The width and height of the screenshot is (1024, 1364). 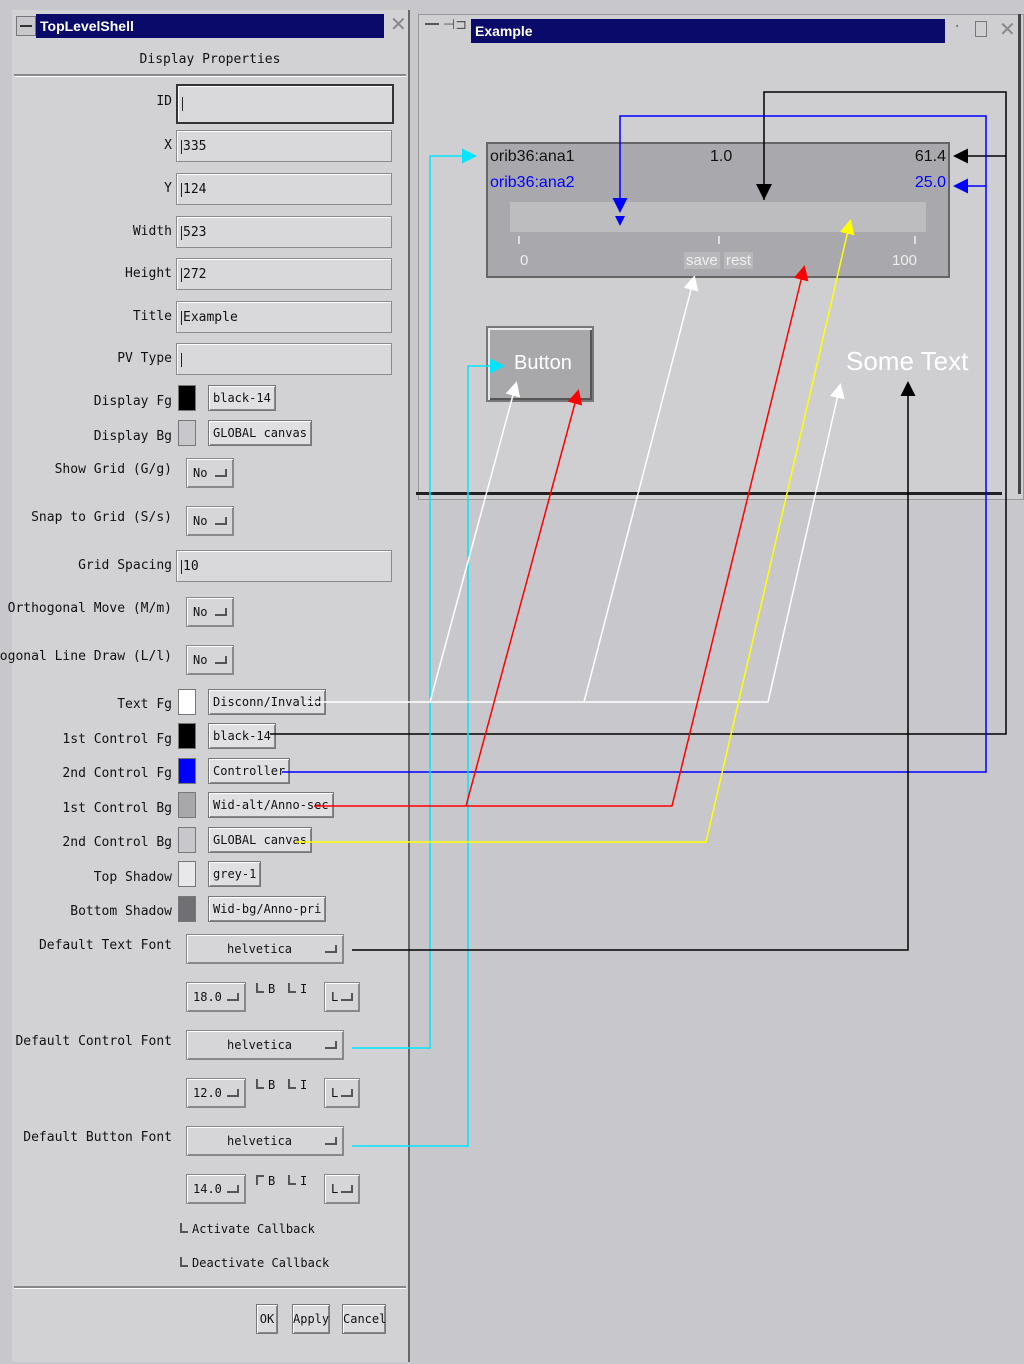 I want to click on connector-blue-top, so click(x=799, y=164).